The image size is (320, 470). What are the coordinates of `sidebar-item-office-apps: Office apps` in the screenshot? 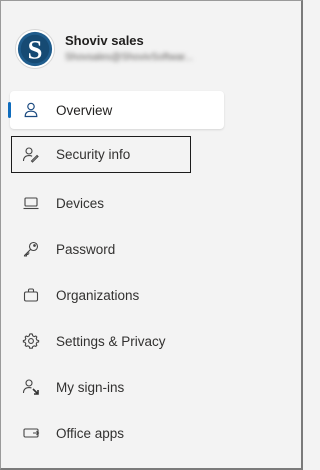 It's located at (117, 433).